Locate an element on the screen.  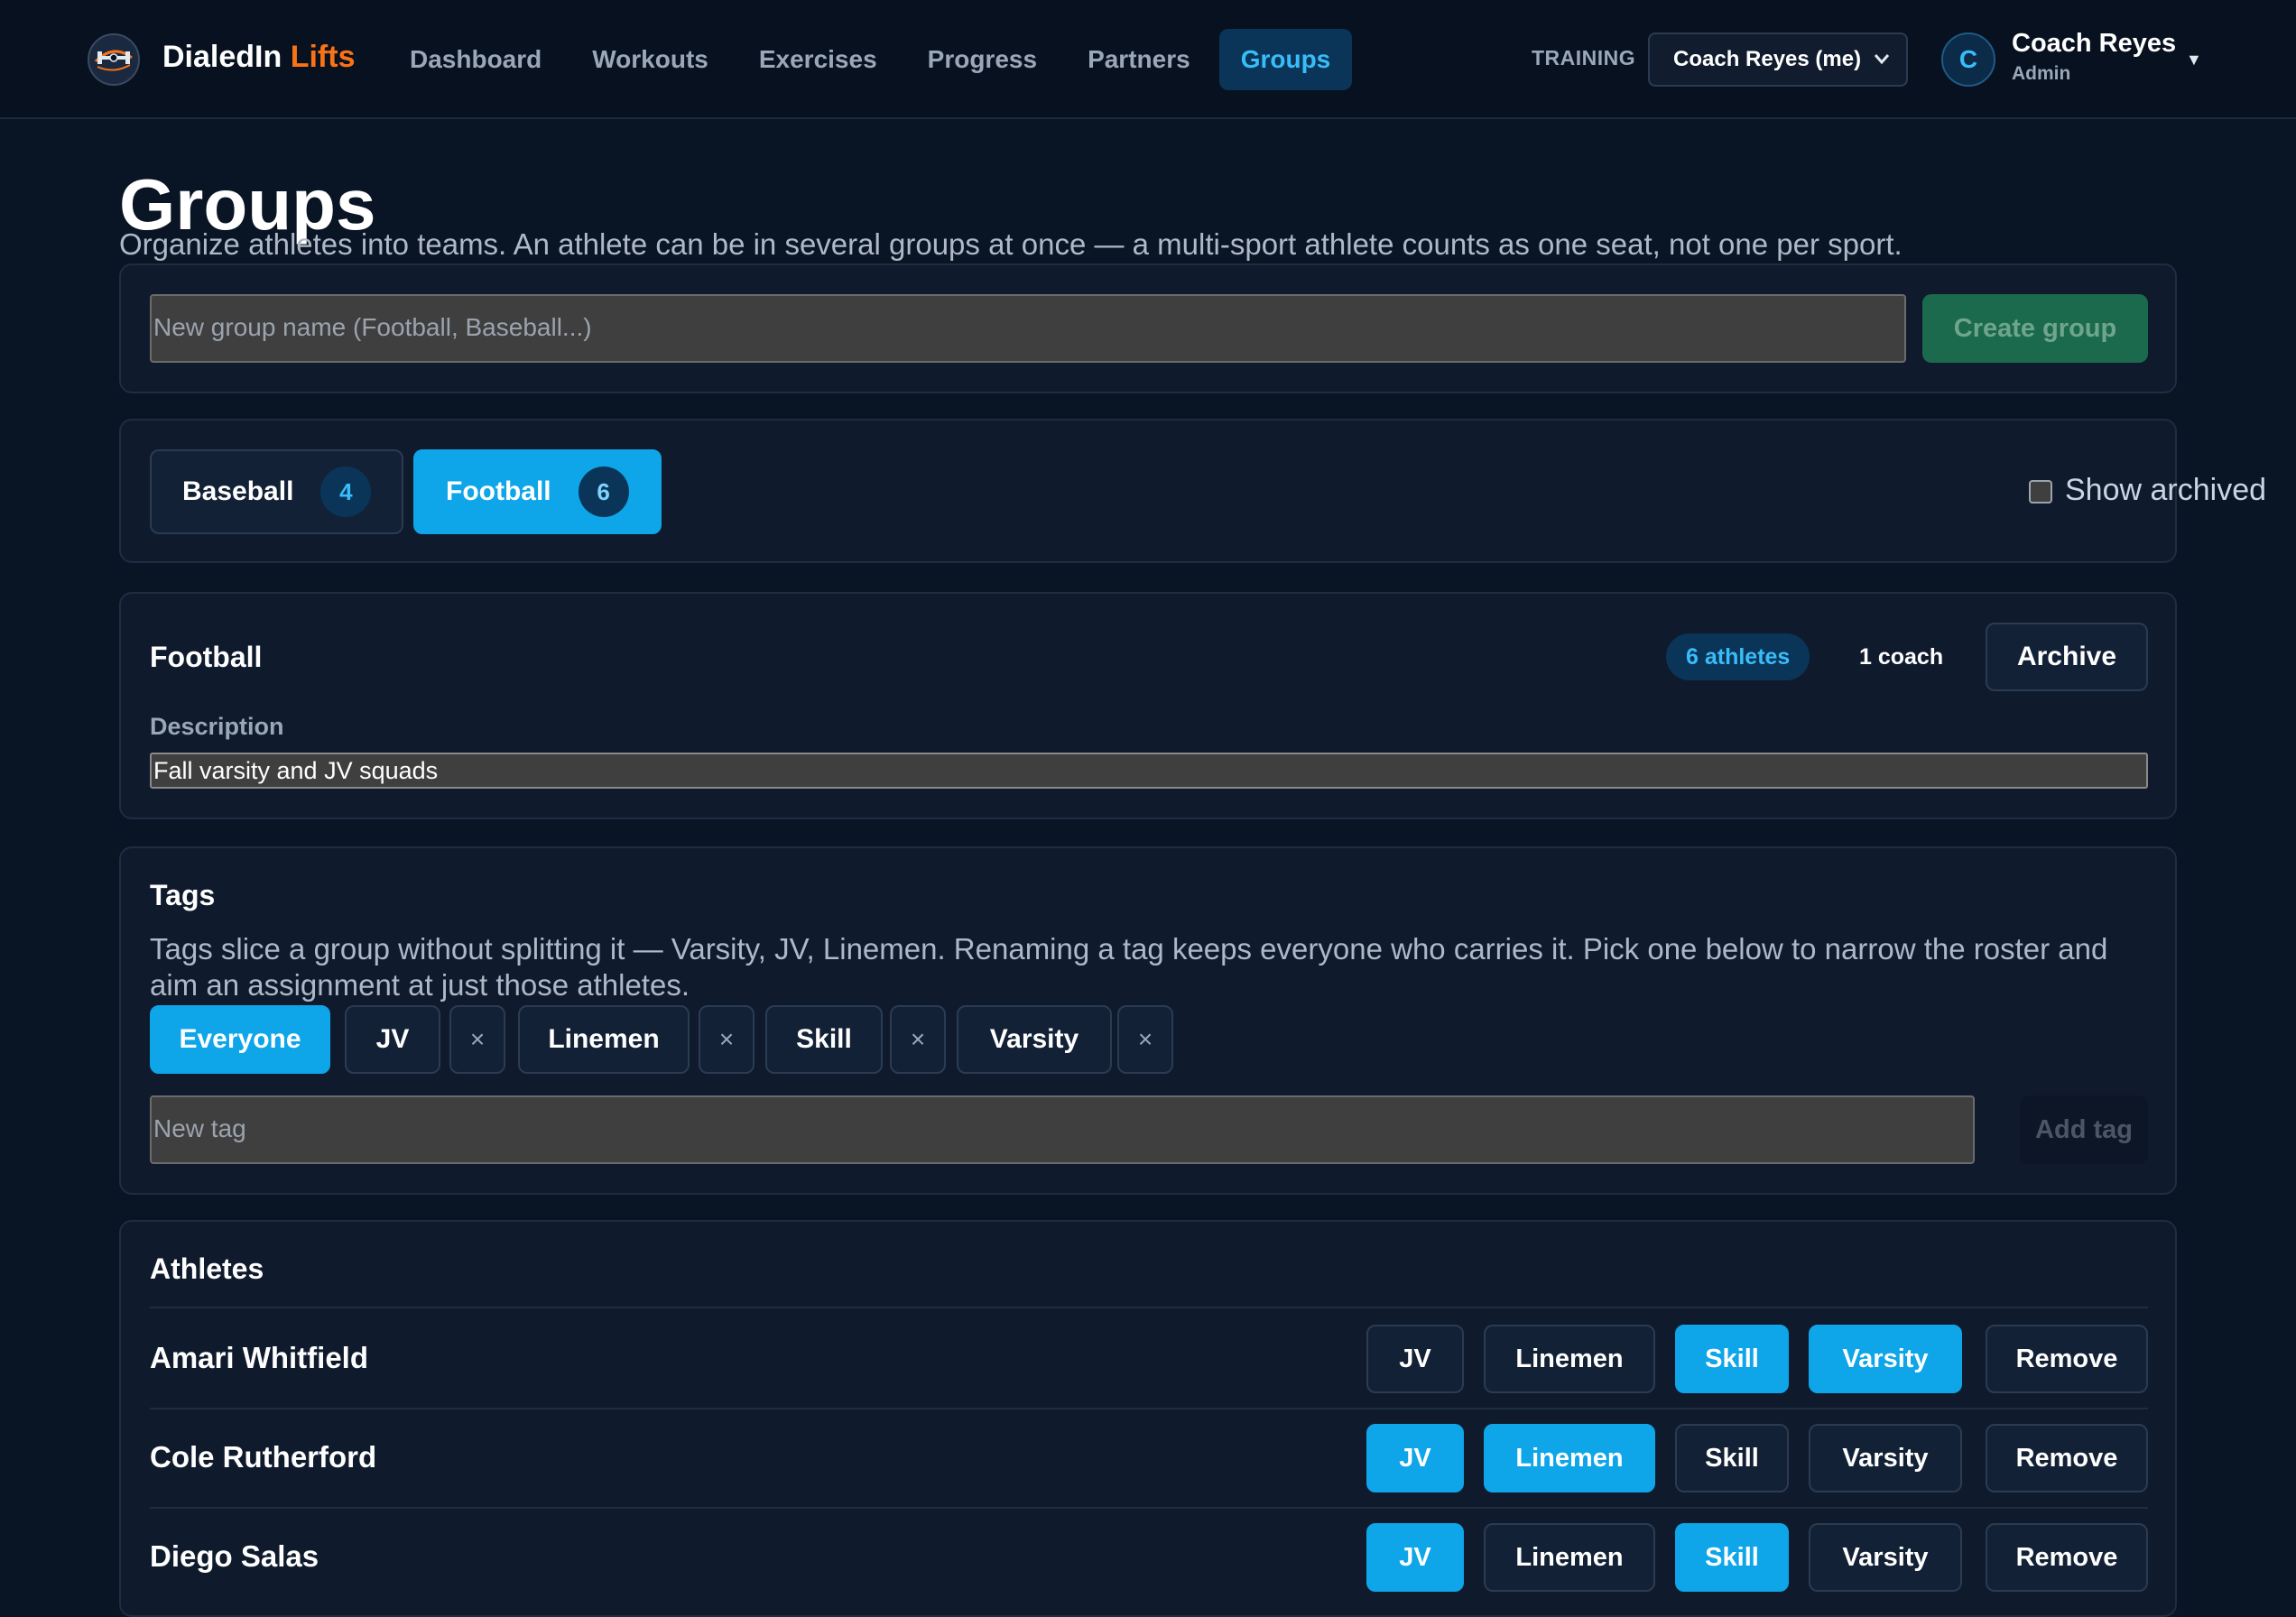
athlete-name: Cole Rutherford is located at coordinates (264, 1457).